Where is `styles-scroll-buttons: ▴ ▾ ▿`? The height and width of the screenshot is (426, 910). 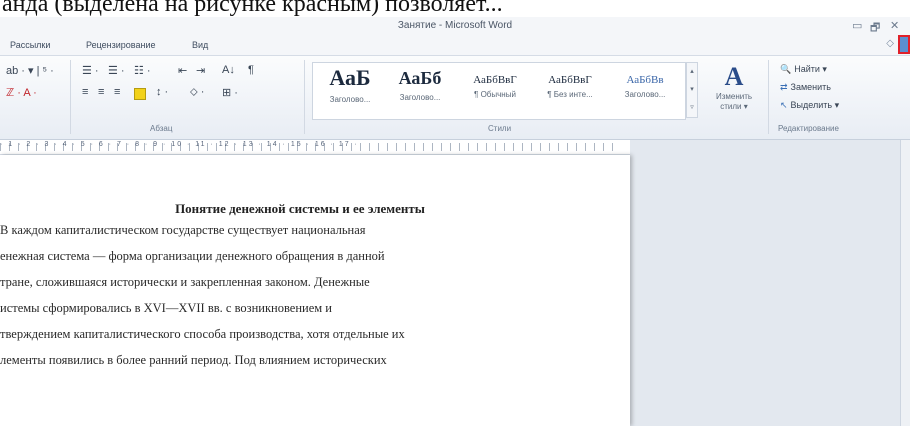
styles-scroll-buttons: ▴ ▾ ▿ is located at coordinates (692, 90).